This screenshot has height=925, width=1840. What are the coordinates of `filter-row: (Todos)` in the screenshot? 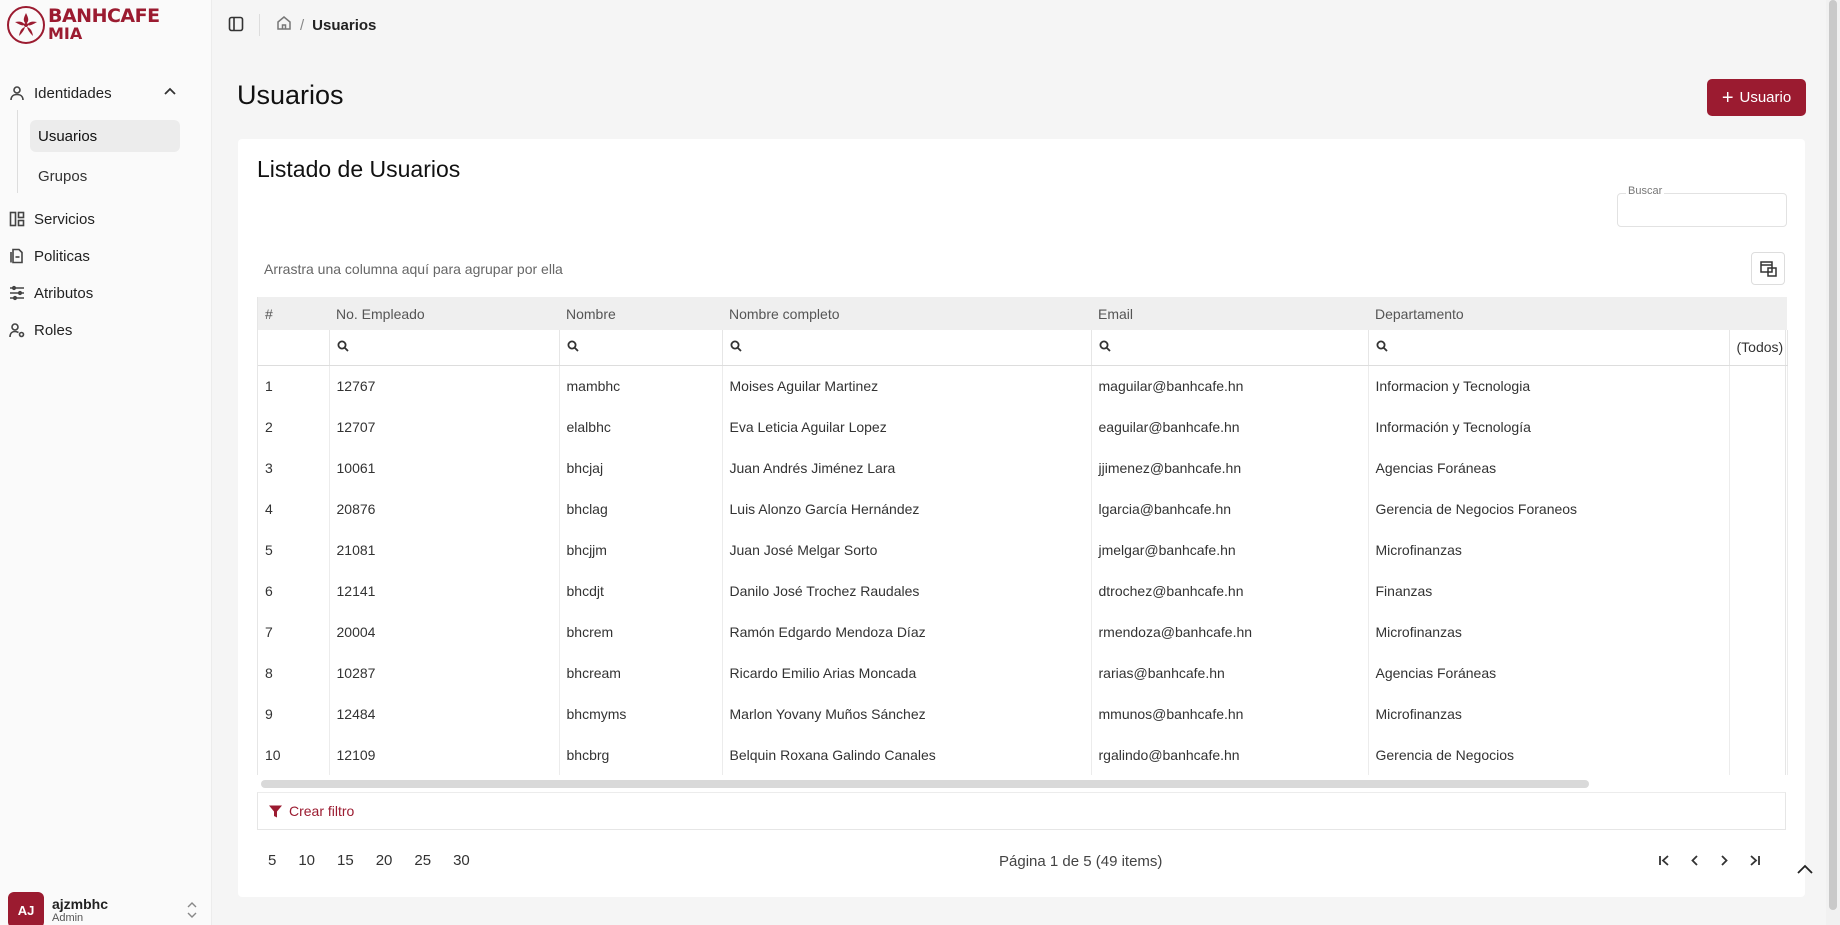 It's located at (1023, 348).